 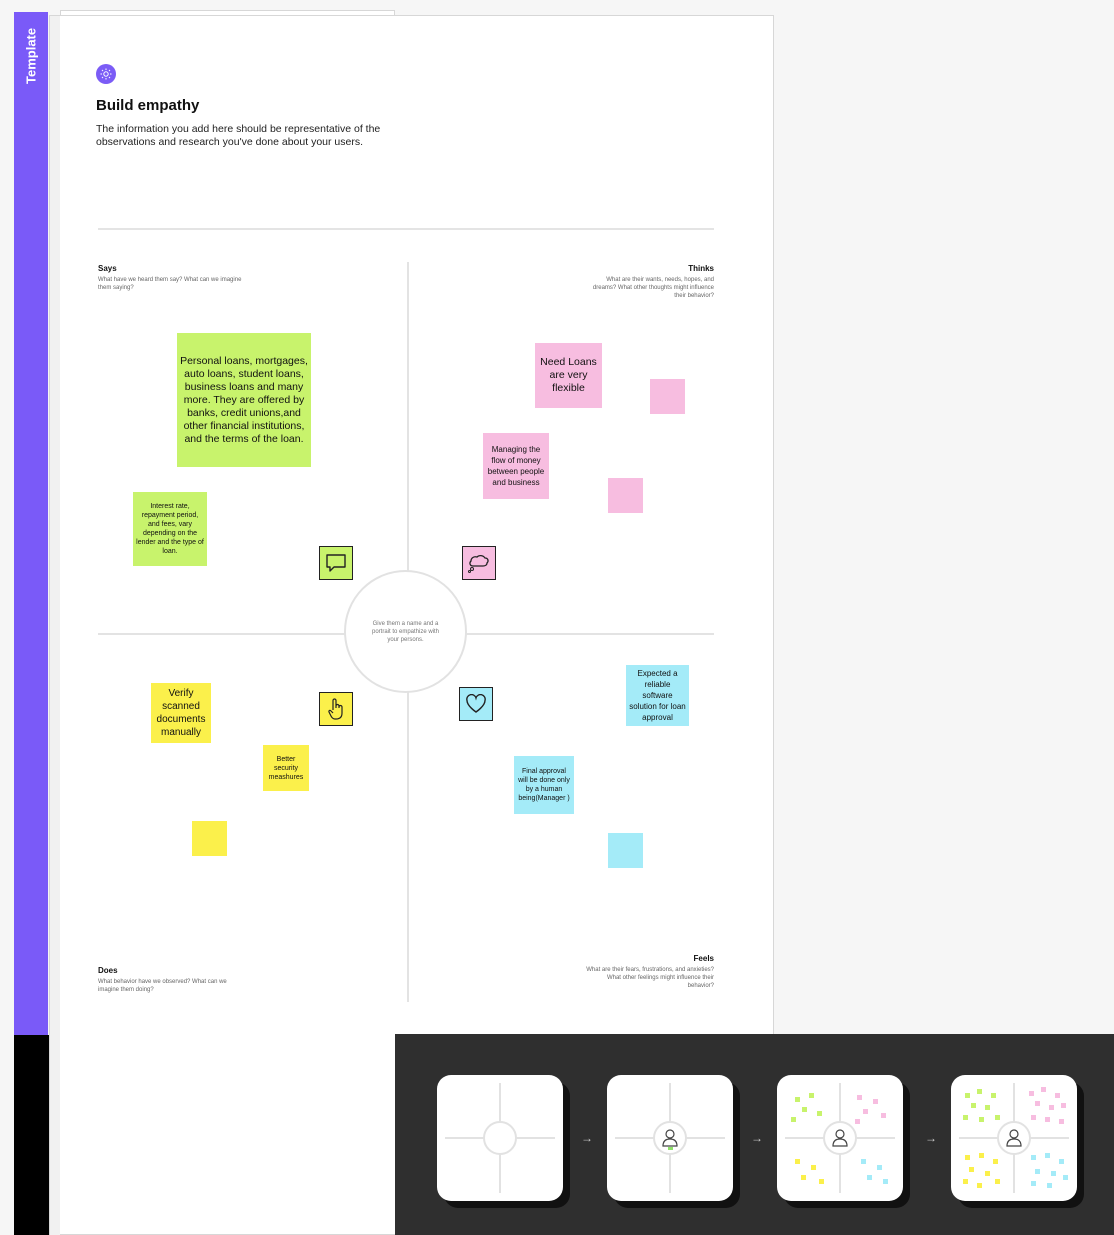 What do you see at coordinates (106, 74) in the screenshot?
I see `sun-icon` at bounding box center [106, 74].